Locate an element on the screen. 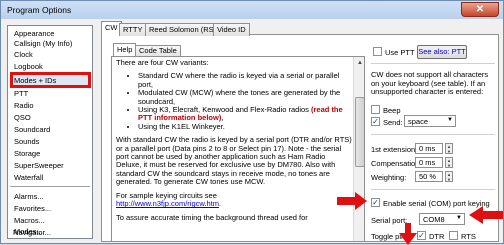  scroll-thumb is located at coordinates (359, 132).